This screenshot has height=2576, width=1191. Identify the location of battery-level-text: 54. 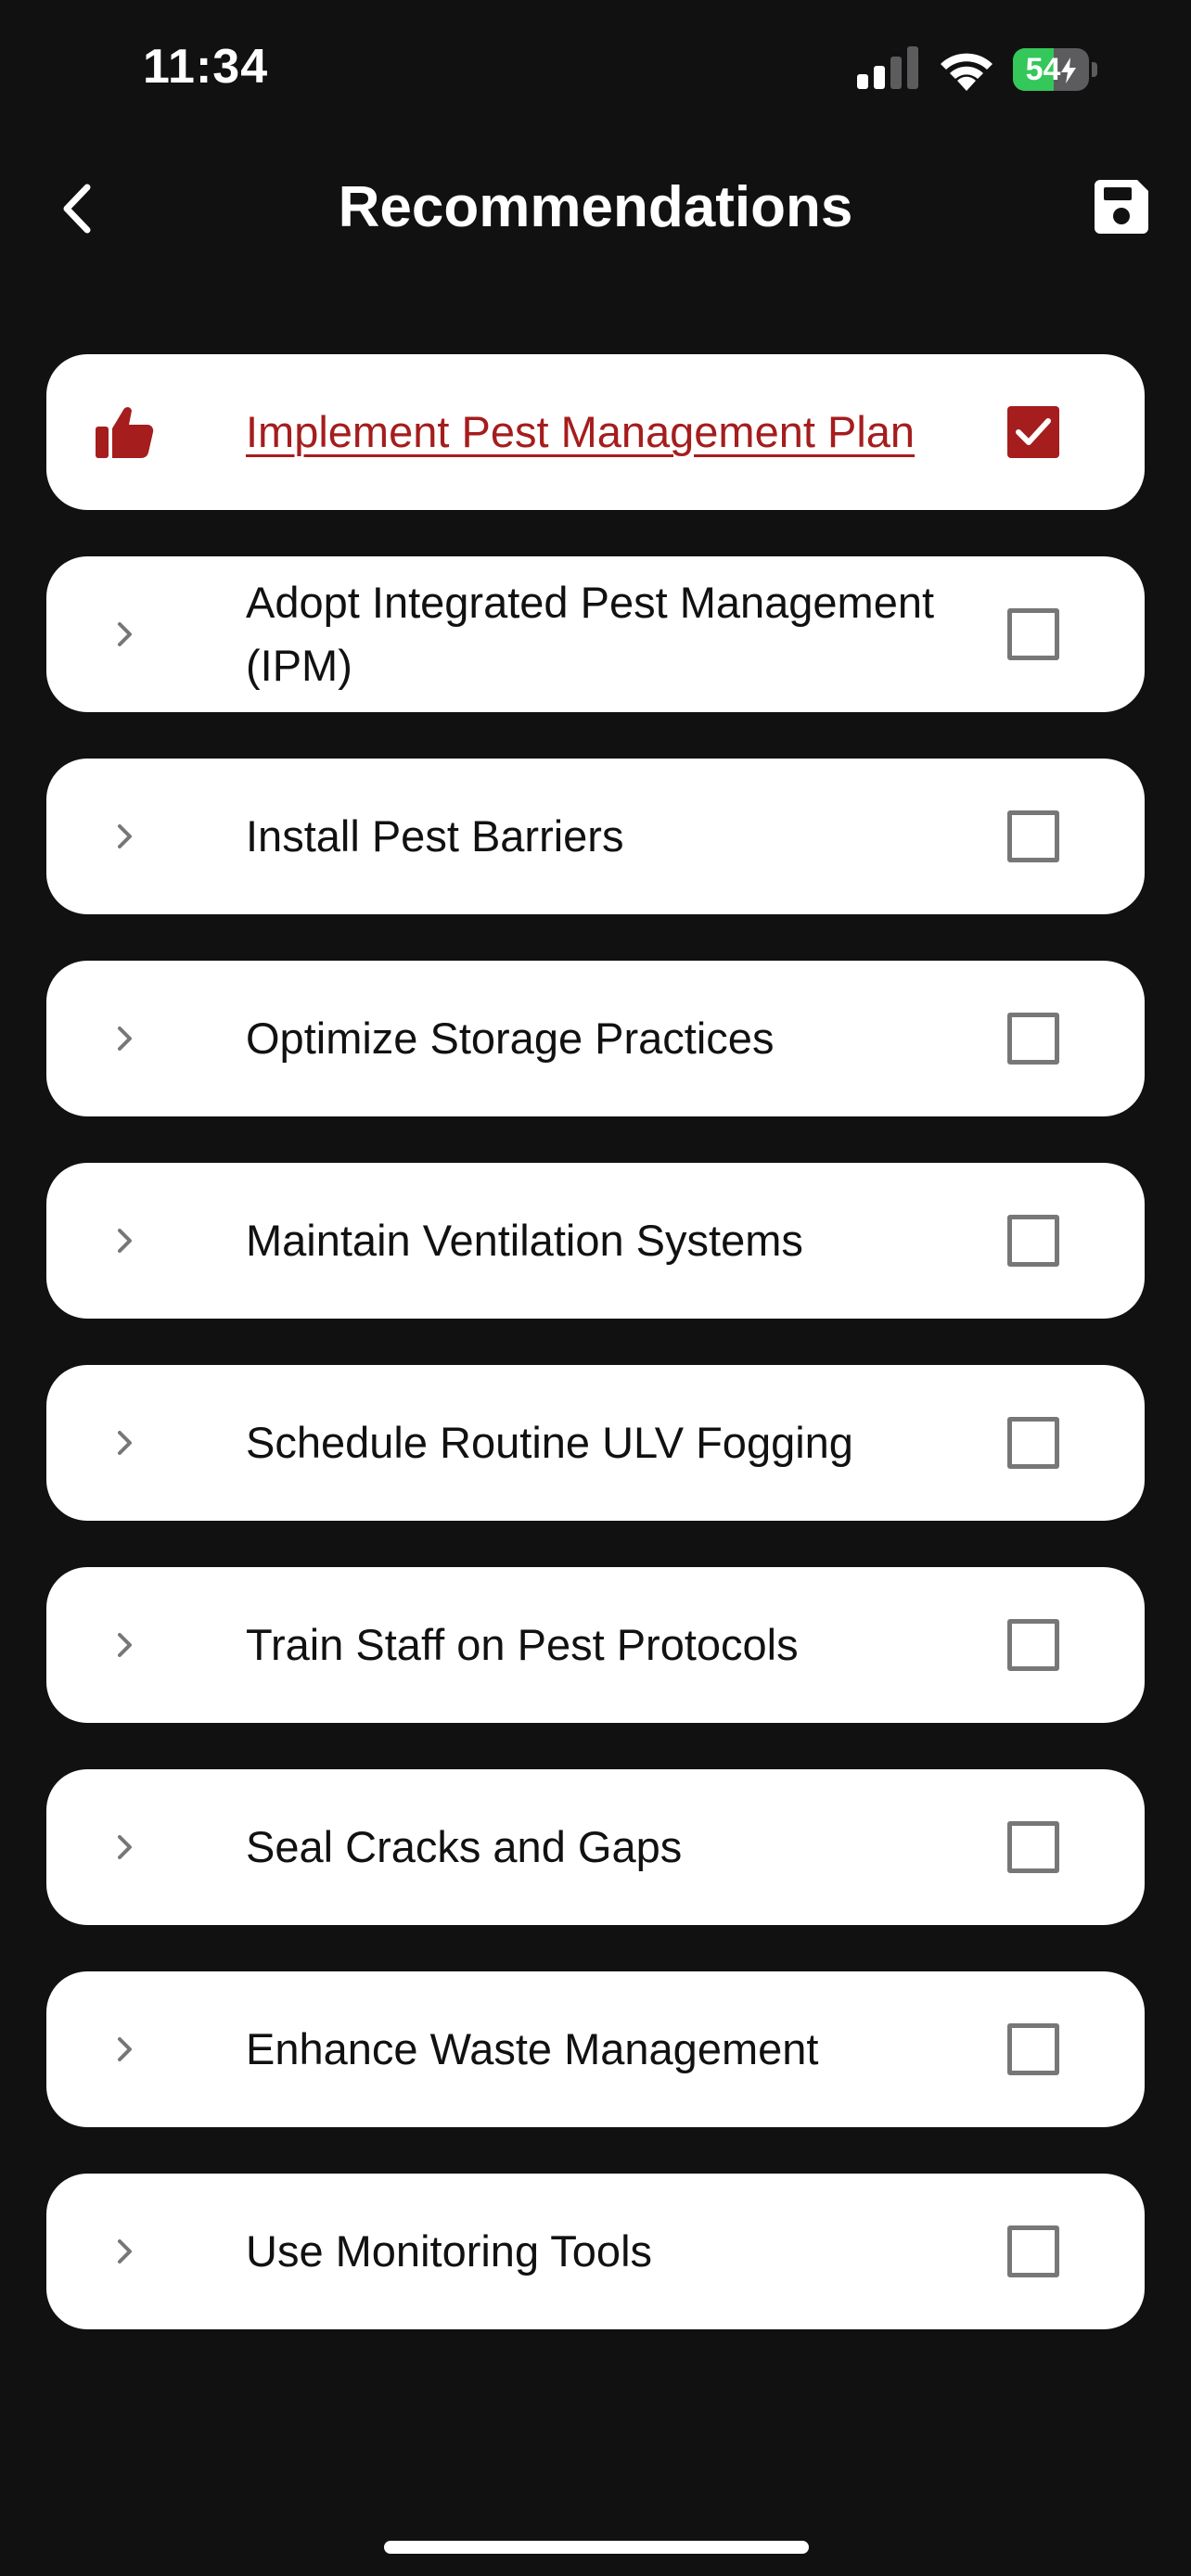
(1043, 69).